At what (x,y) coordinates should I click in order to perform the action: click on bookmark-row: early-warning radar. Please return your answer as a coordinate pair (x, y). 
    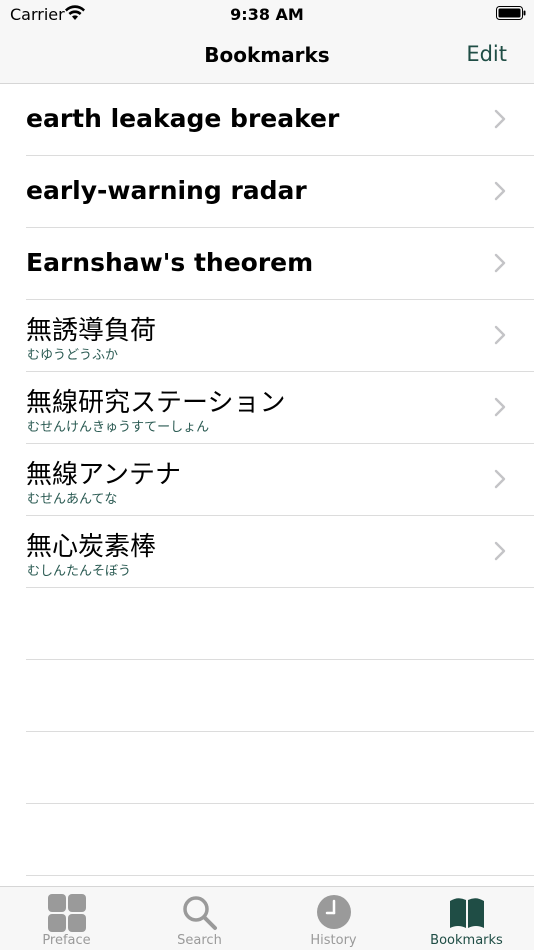
    Looking at the image, I should click on (280, 192).